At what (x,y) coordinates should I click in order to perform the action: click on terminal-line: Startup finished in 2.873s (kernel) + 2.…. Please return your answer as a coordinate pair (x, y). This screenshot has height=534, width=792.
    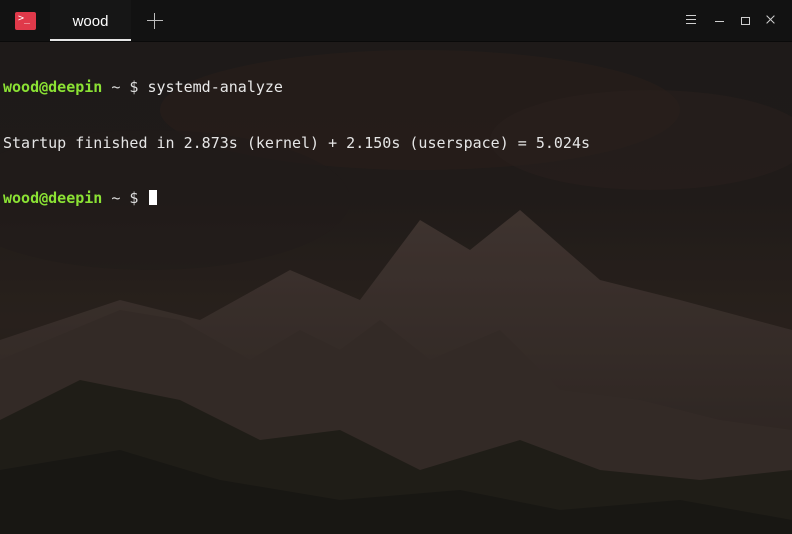
    Looking at the image, I should click on (397, 143).